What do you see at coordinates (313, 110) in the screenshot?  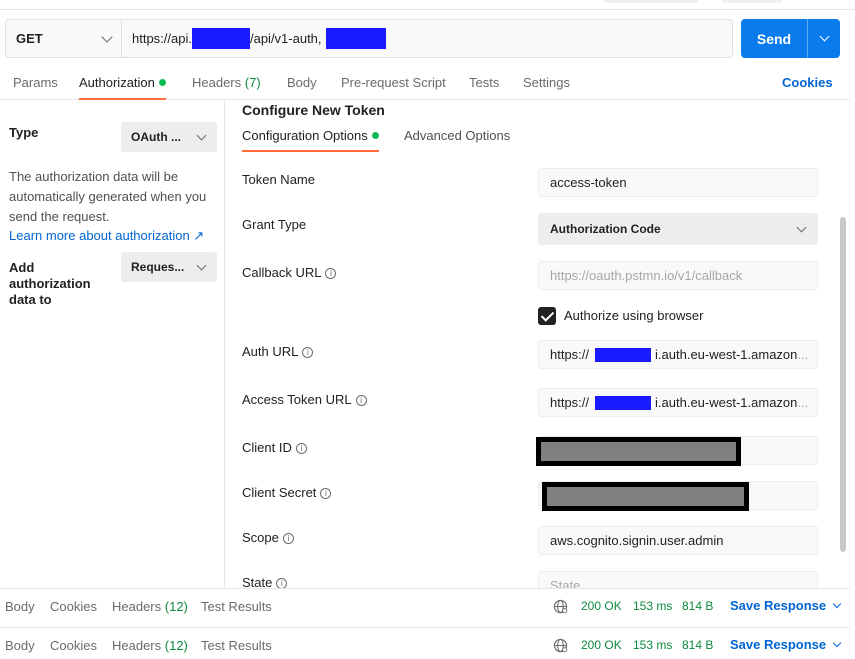 I see `config-title: Configure New Token` at bounding box center [313, 110].